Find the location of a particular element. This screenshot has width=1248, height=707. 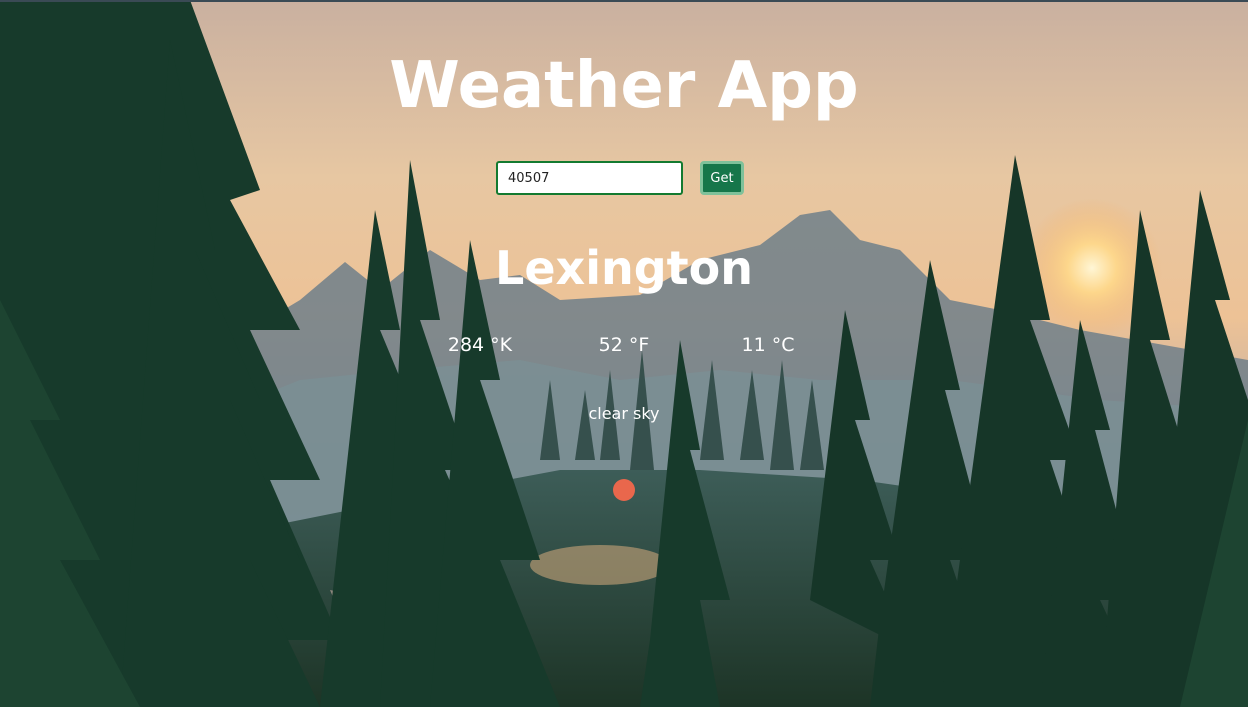

zip-search-form: Get is located at coordinates (622, 179).